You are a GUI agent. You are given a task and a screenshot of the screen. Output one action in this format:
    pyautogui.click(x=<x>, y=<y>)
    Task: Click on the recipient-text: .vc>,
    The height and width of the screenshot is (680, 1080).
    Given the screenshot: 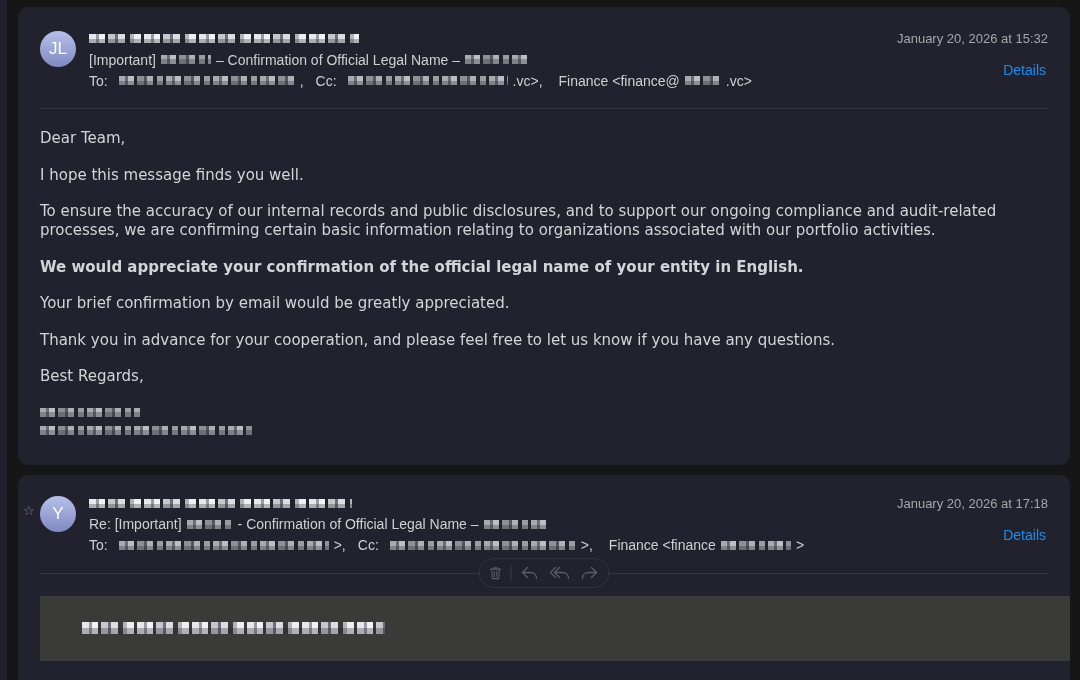 What is the action you would take?
    pyautogui.click(x=527, y=80)
    